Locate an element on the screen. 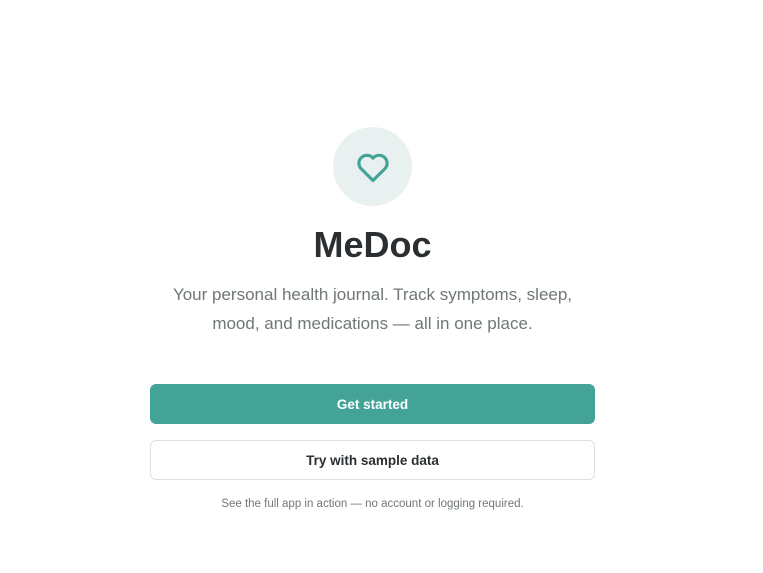 This screenshot has height=573, width=763. app-logo is located at coordinates (372, 166).